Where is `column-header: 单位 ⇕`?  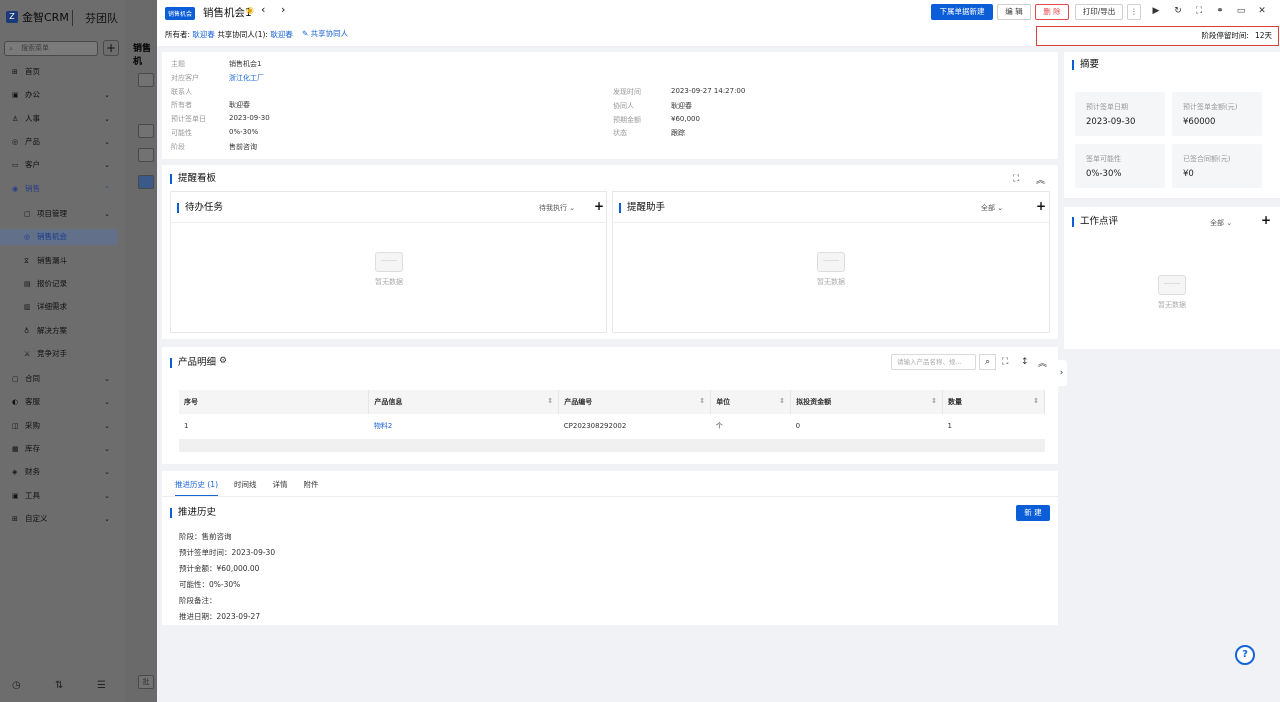 column-header: 单位 ⇕ is located at coordinates (751, 402).